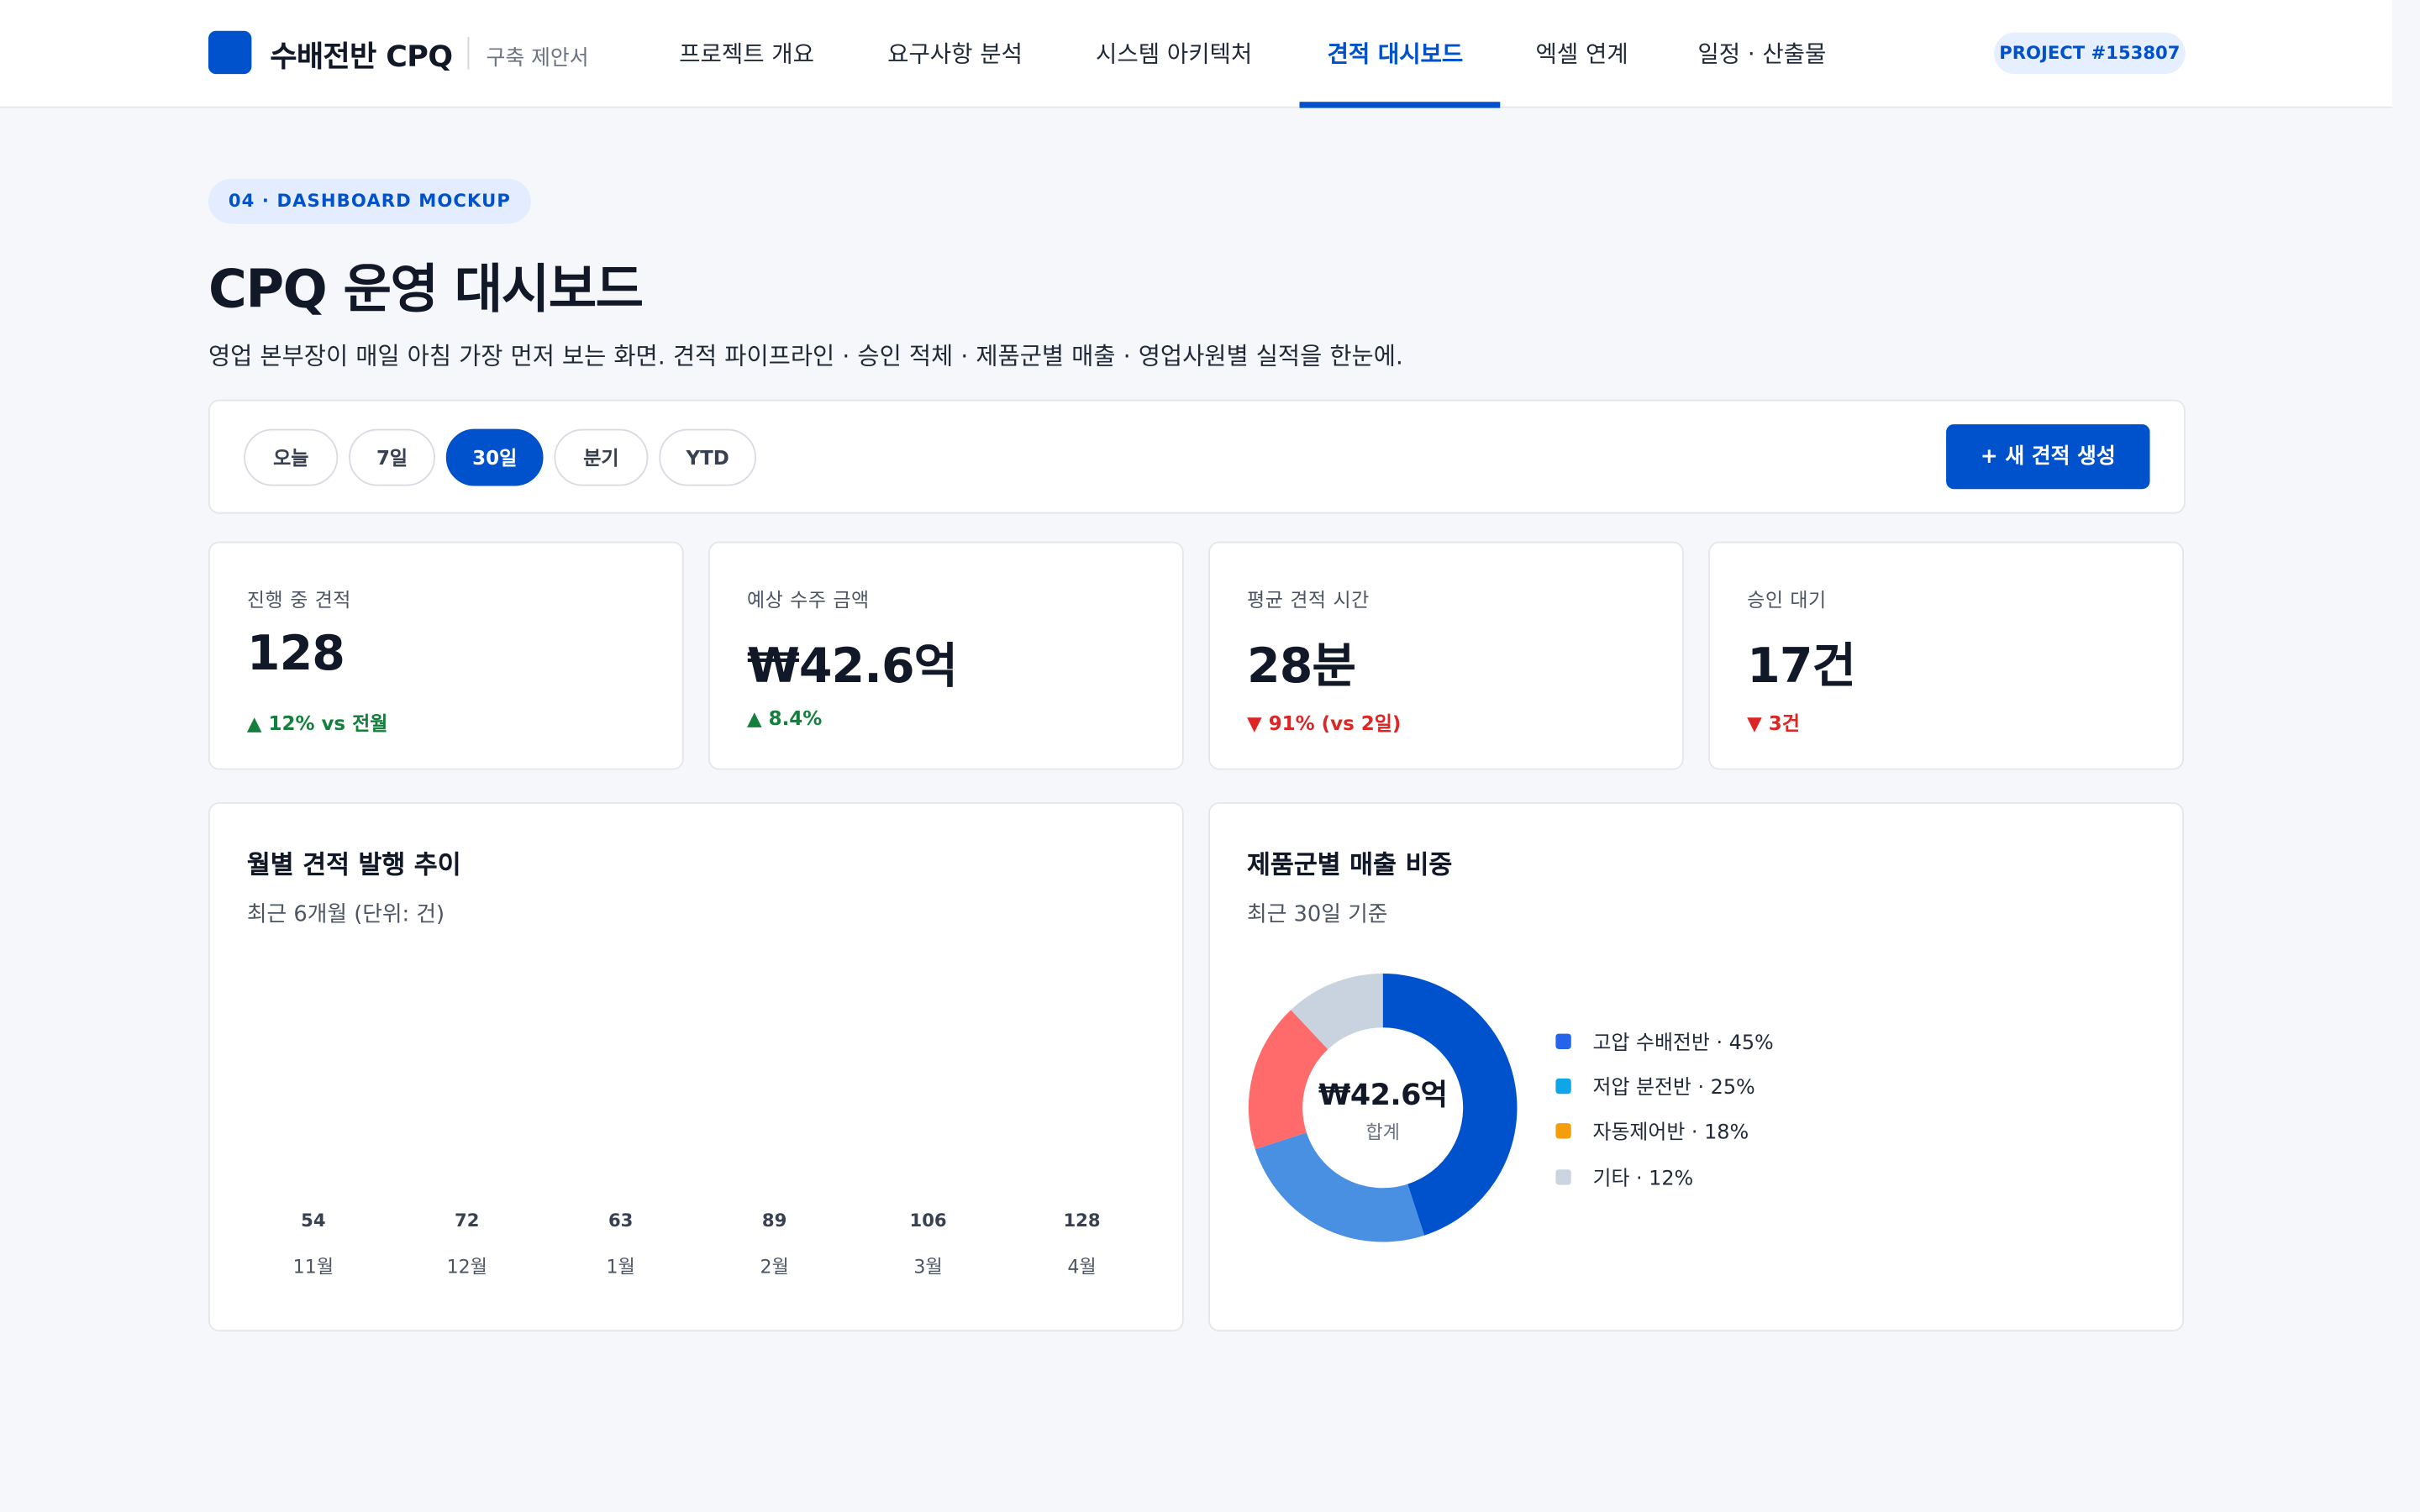  I want to click on logo-icon, so click(230, 52).